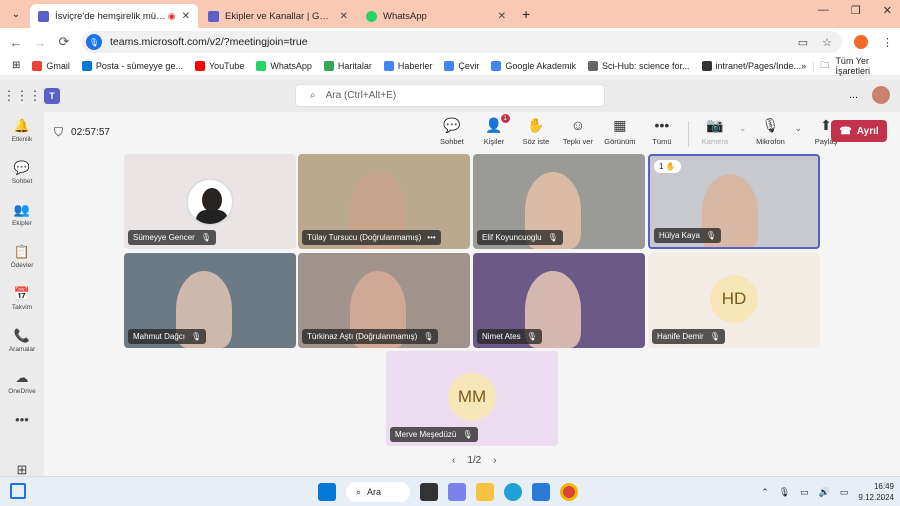  What do you see at coordinates (881, 95) in the screenshot?
I see `avatar` at bounding box center [881, 95].